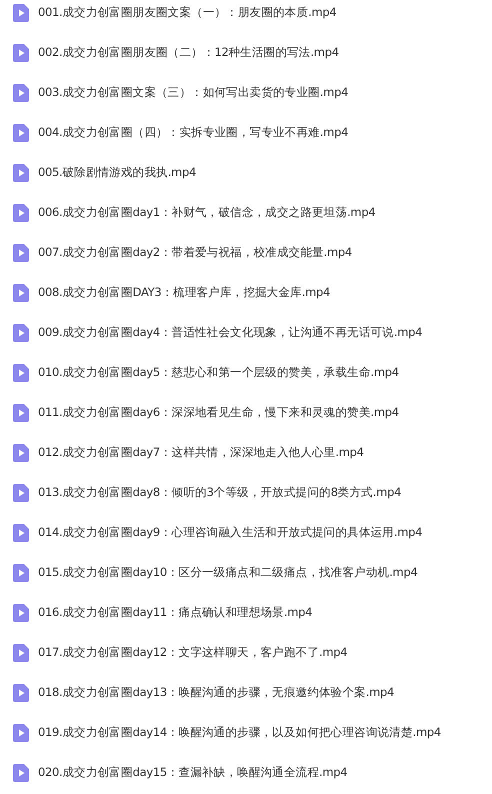  I want to click on file-name: 008.成交力创富圈DAY3：梳理客户库，挖掘大金库.mp4, so click(184, 293).